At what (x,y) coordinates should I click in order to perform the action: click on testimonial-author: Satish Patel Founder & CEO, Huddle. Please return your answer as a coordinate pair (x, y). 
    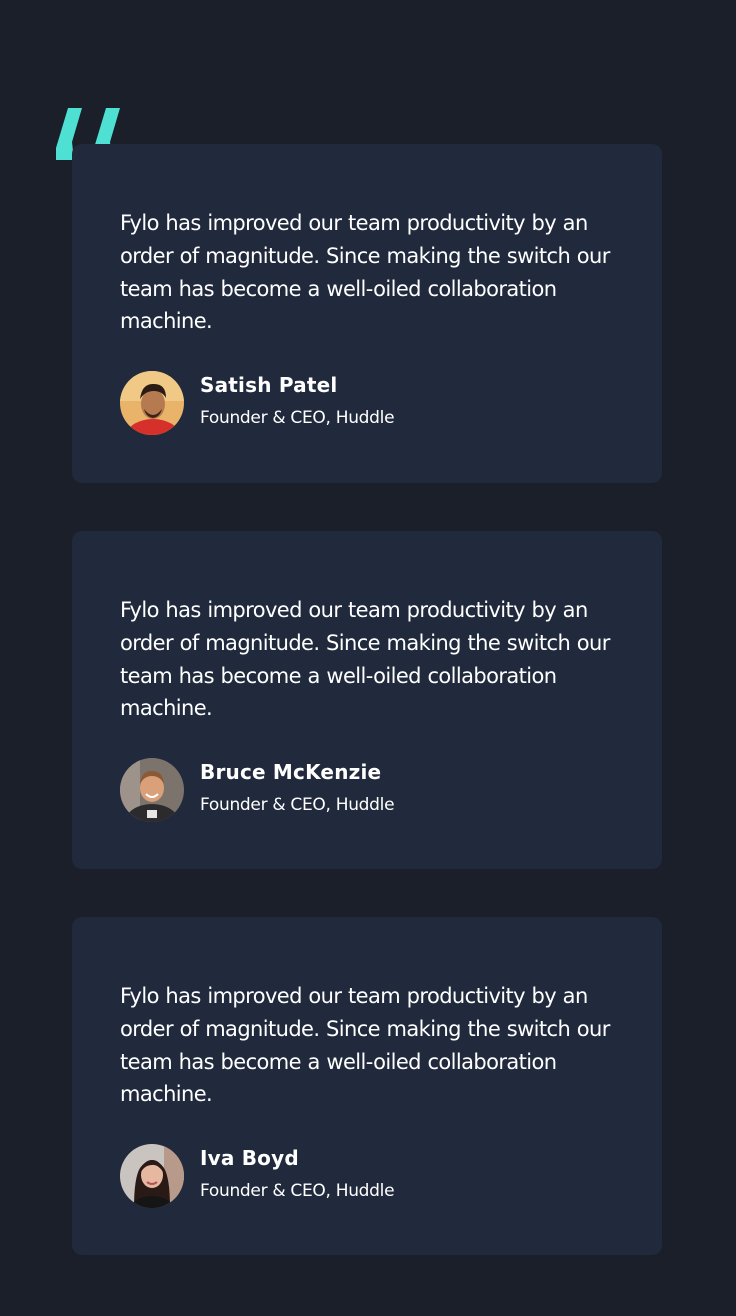
    Looking at the image, I should click on (360, 403).